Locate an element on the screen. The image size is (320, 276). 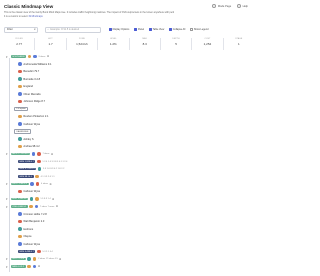
option-table-view: Table View is located at coordinates (156, 29).